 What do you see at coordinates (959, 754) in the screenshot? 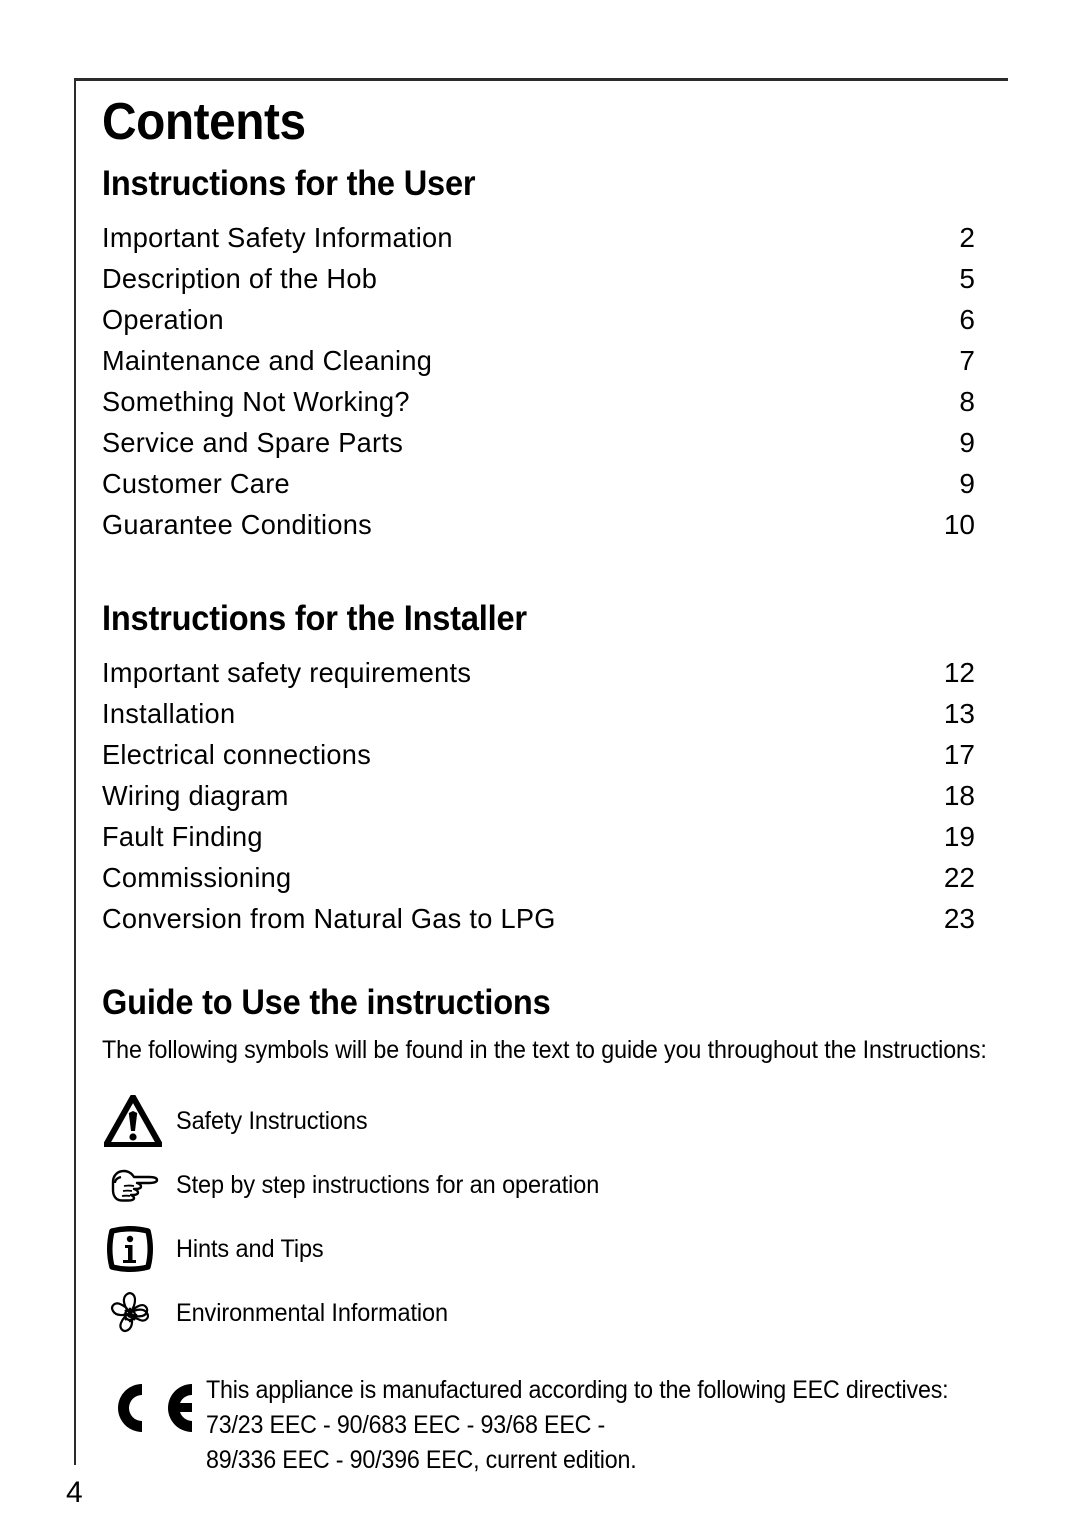
I see `toc-entry-page: 17` at bounding box center [959, 754].